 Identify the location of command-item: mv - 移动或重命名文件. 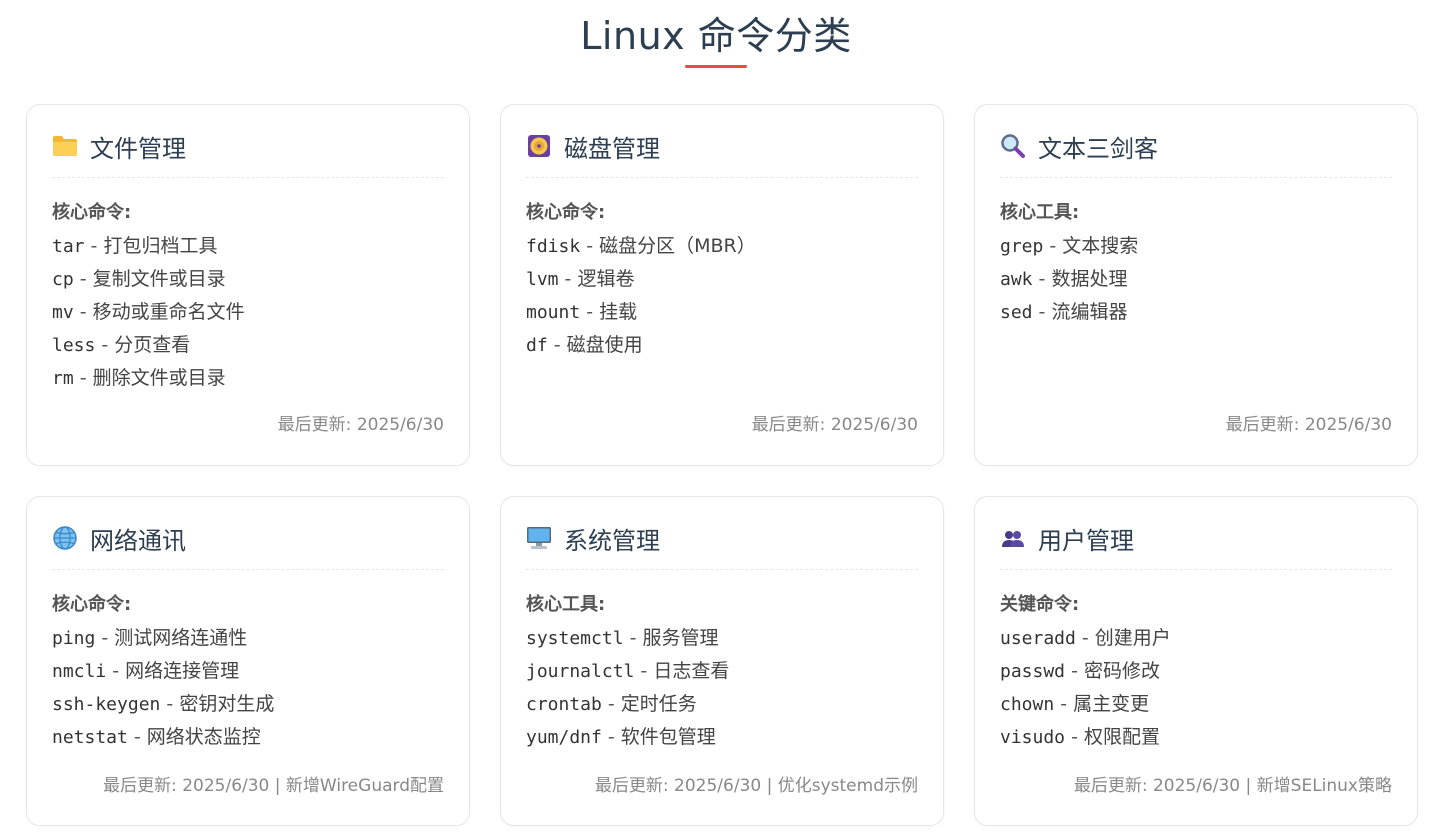
(248, 312).